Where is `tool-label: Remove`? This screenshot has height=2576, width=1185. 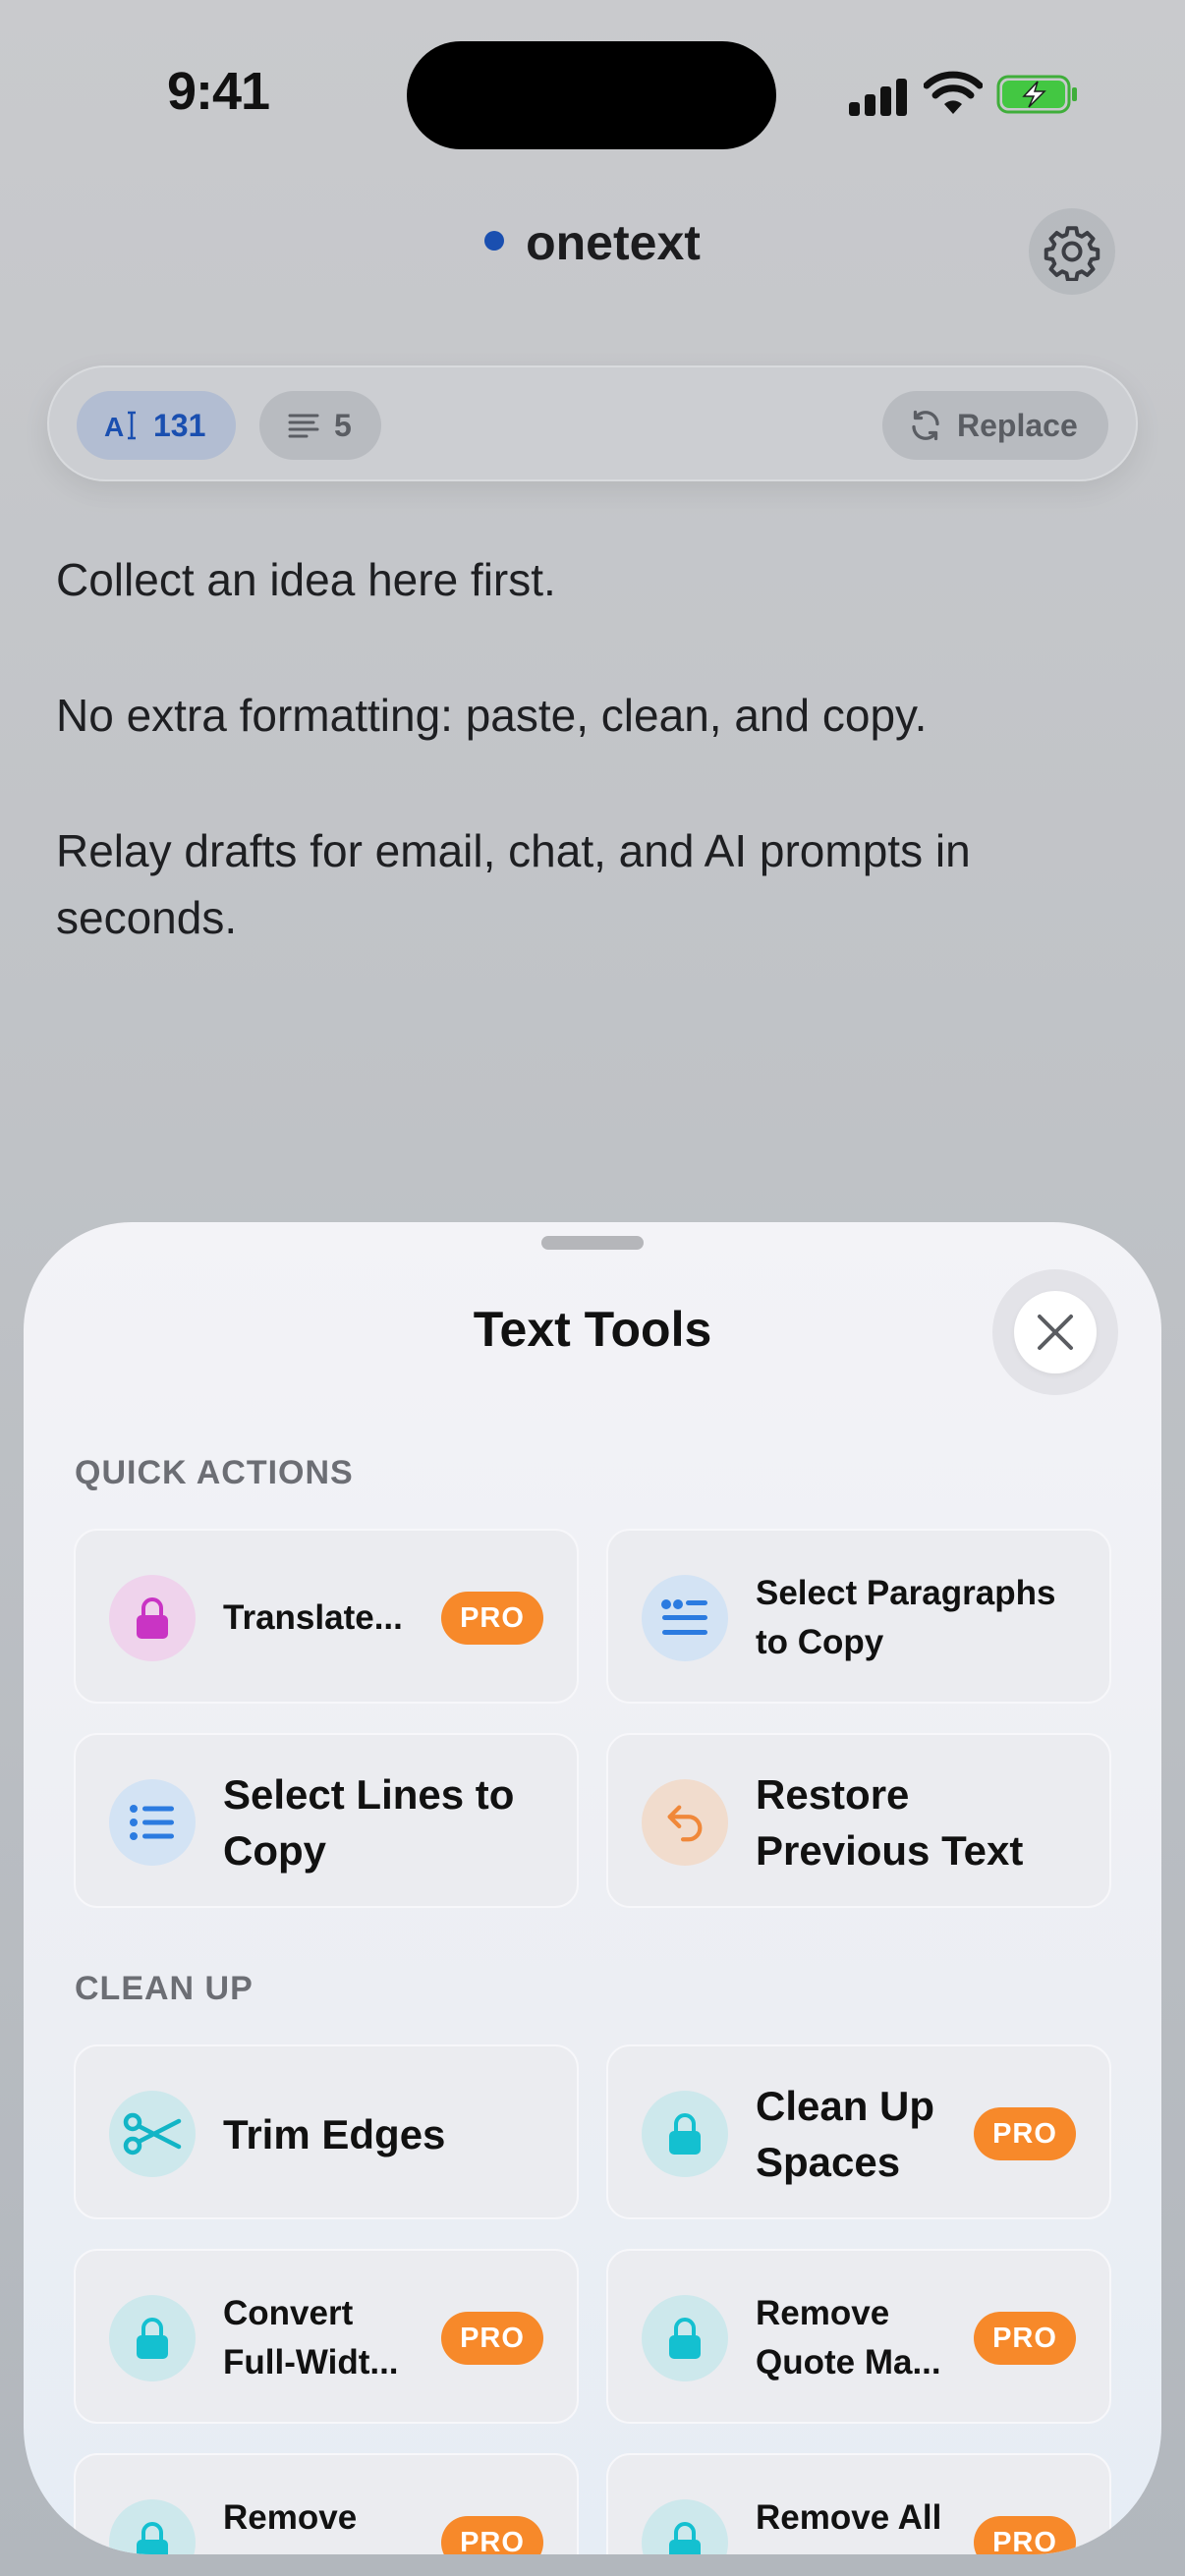
tool-label: Remove is located at coordinates (290, 2517).